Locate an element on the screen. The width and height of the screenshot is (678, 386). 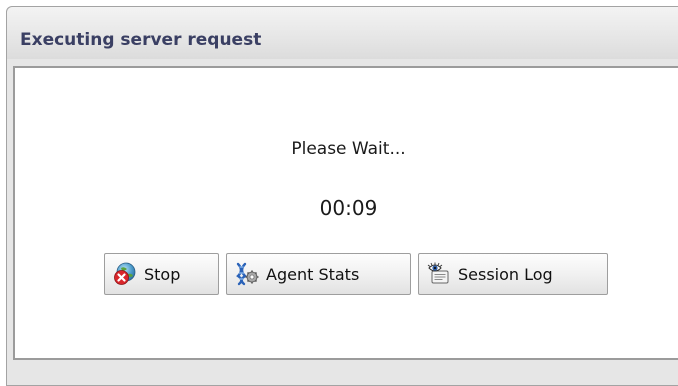
stop-globe-icon is located at coordinates (125, 274).